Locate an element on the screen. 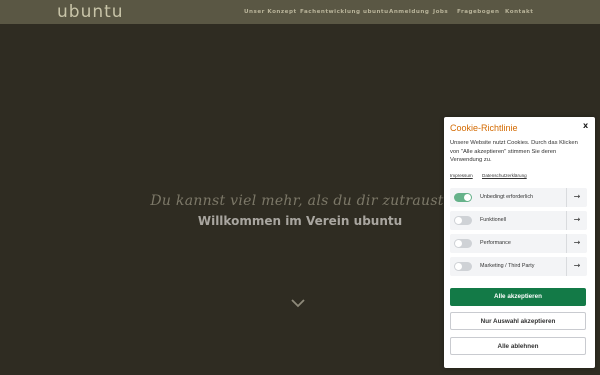  cookie-option-marketing: Marketing / Third Party → is located at coordinates (518, 266).